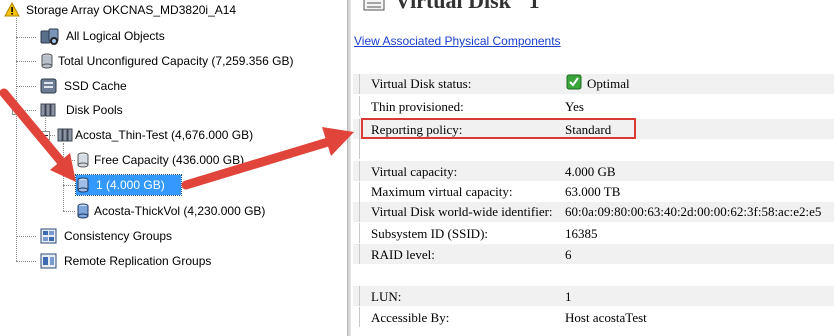 This screenshot has width=834, height=336. Describe the element at coordinates (593, 191) in the screenshot. I see `maximum-virtual-capacity-value: 63.000 TB` at that location.